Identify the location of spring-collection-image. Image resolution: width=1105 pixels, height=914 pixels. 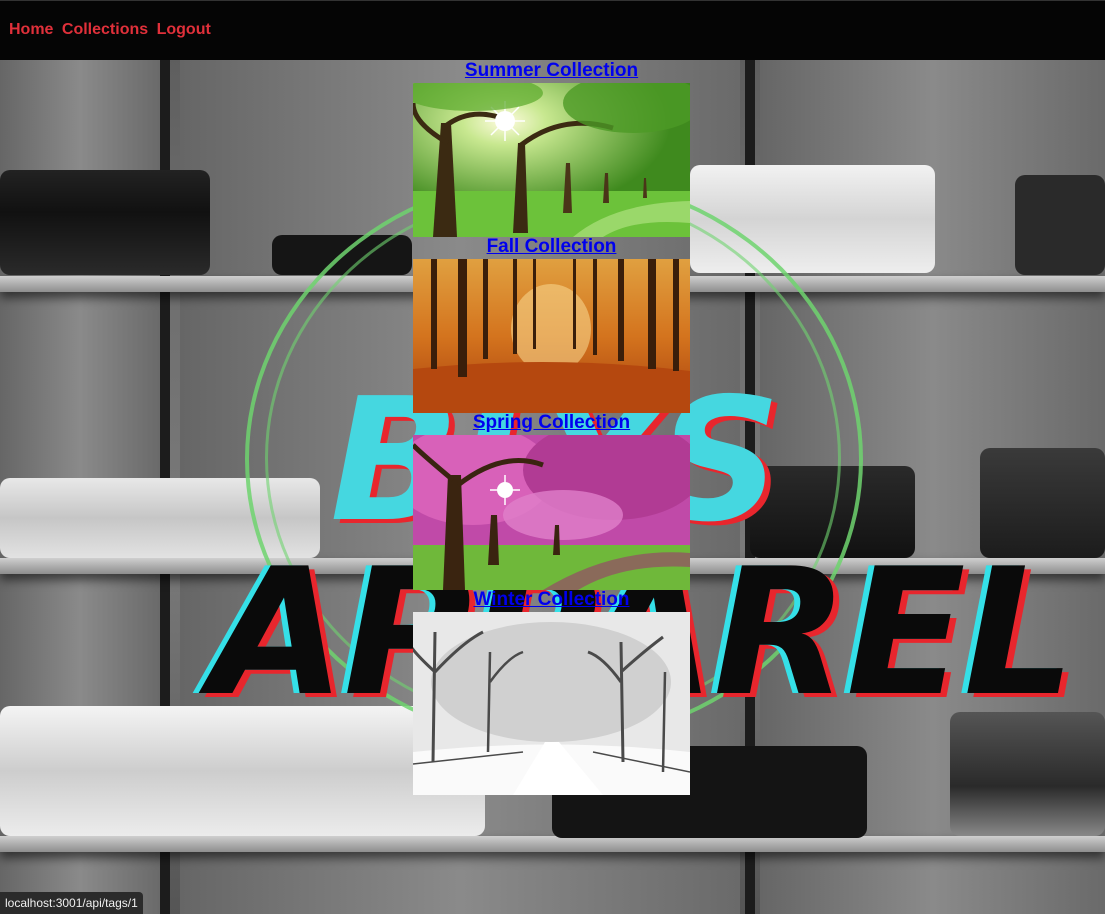
(551, 512).